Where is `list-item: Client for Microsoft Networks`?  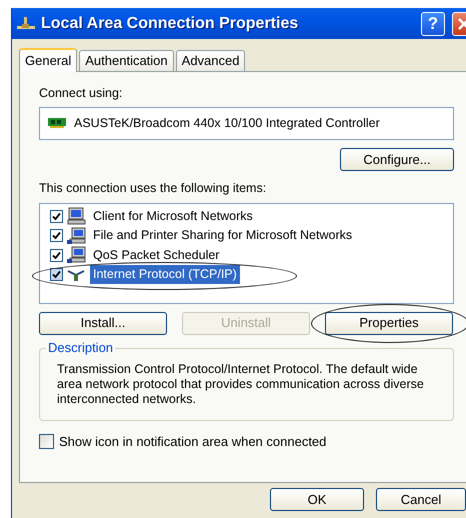
list-item: Client for Microsoft Networks is located at coordinates (173, 216).